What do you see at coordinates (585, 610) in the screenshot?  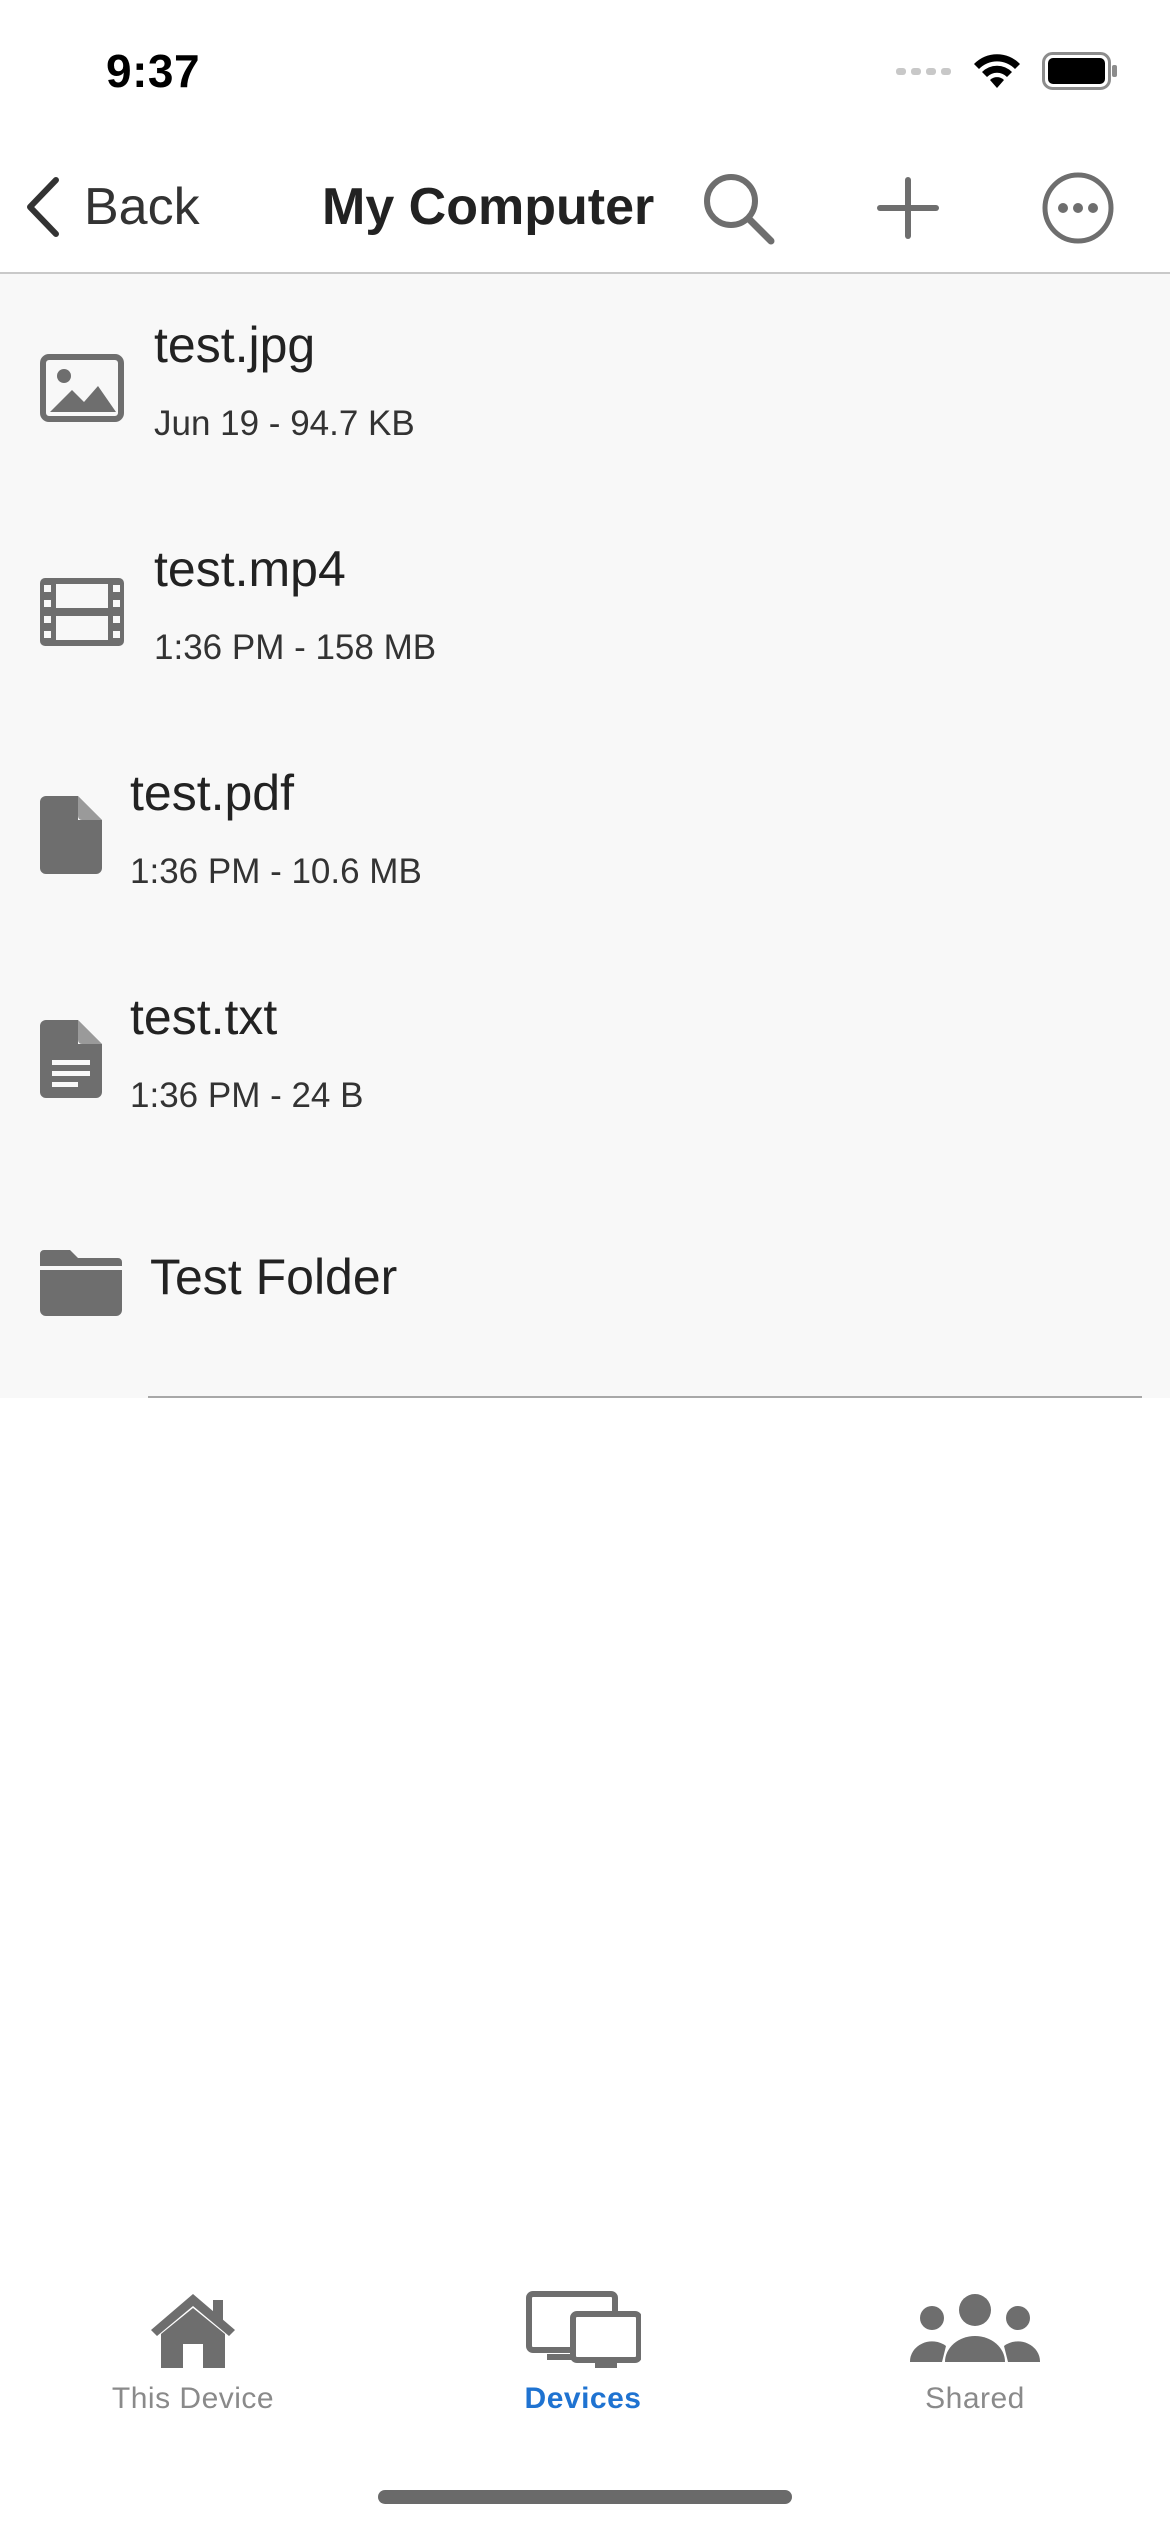 I see `list-item: test.mp4 1:36 PM - 158 MB` at bounding box center [585, 610].